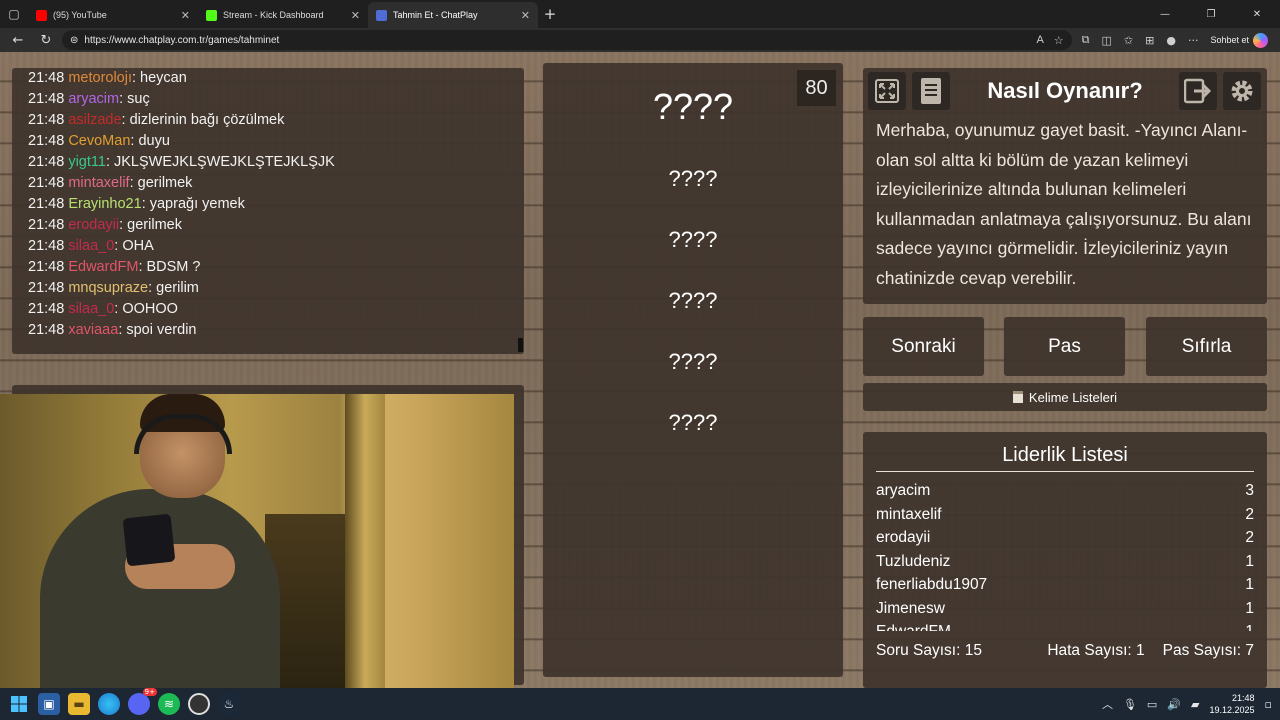 This screenshot has width=1280, height=720. What do you see at coordinates (1195, 704) in the screenshot?
I see `battery-icon: ▰` at bounding box center [1195, 704].